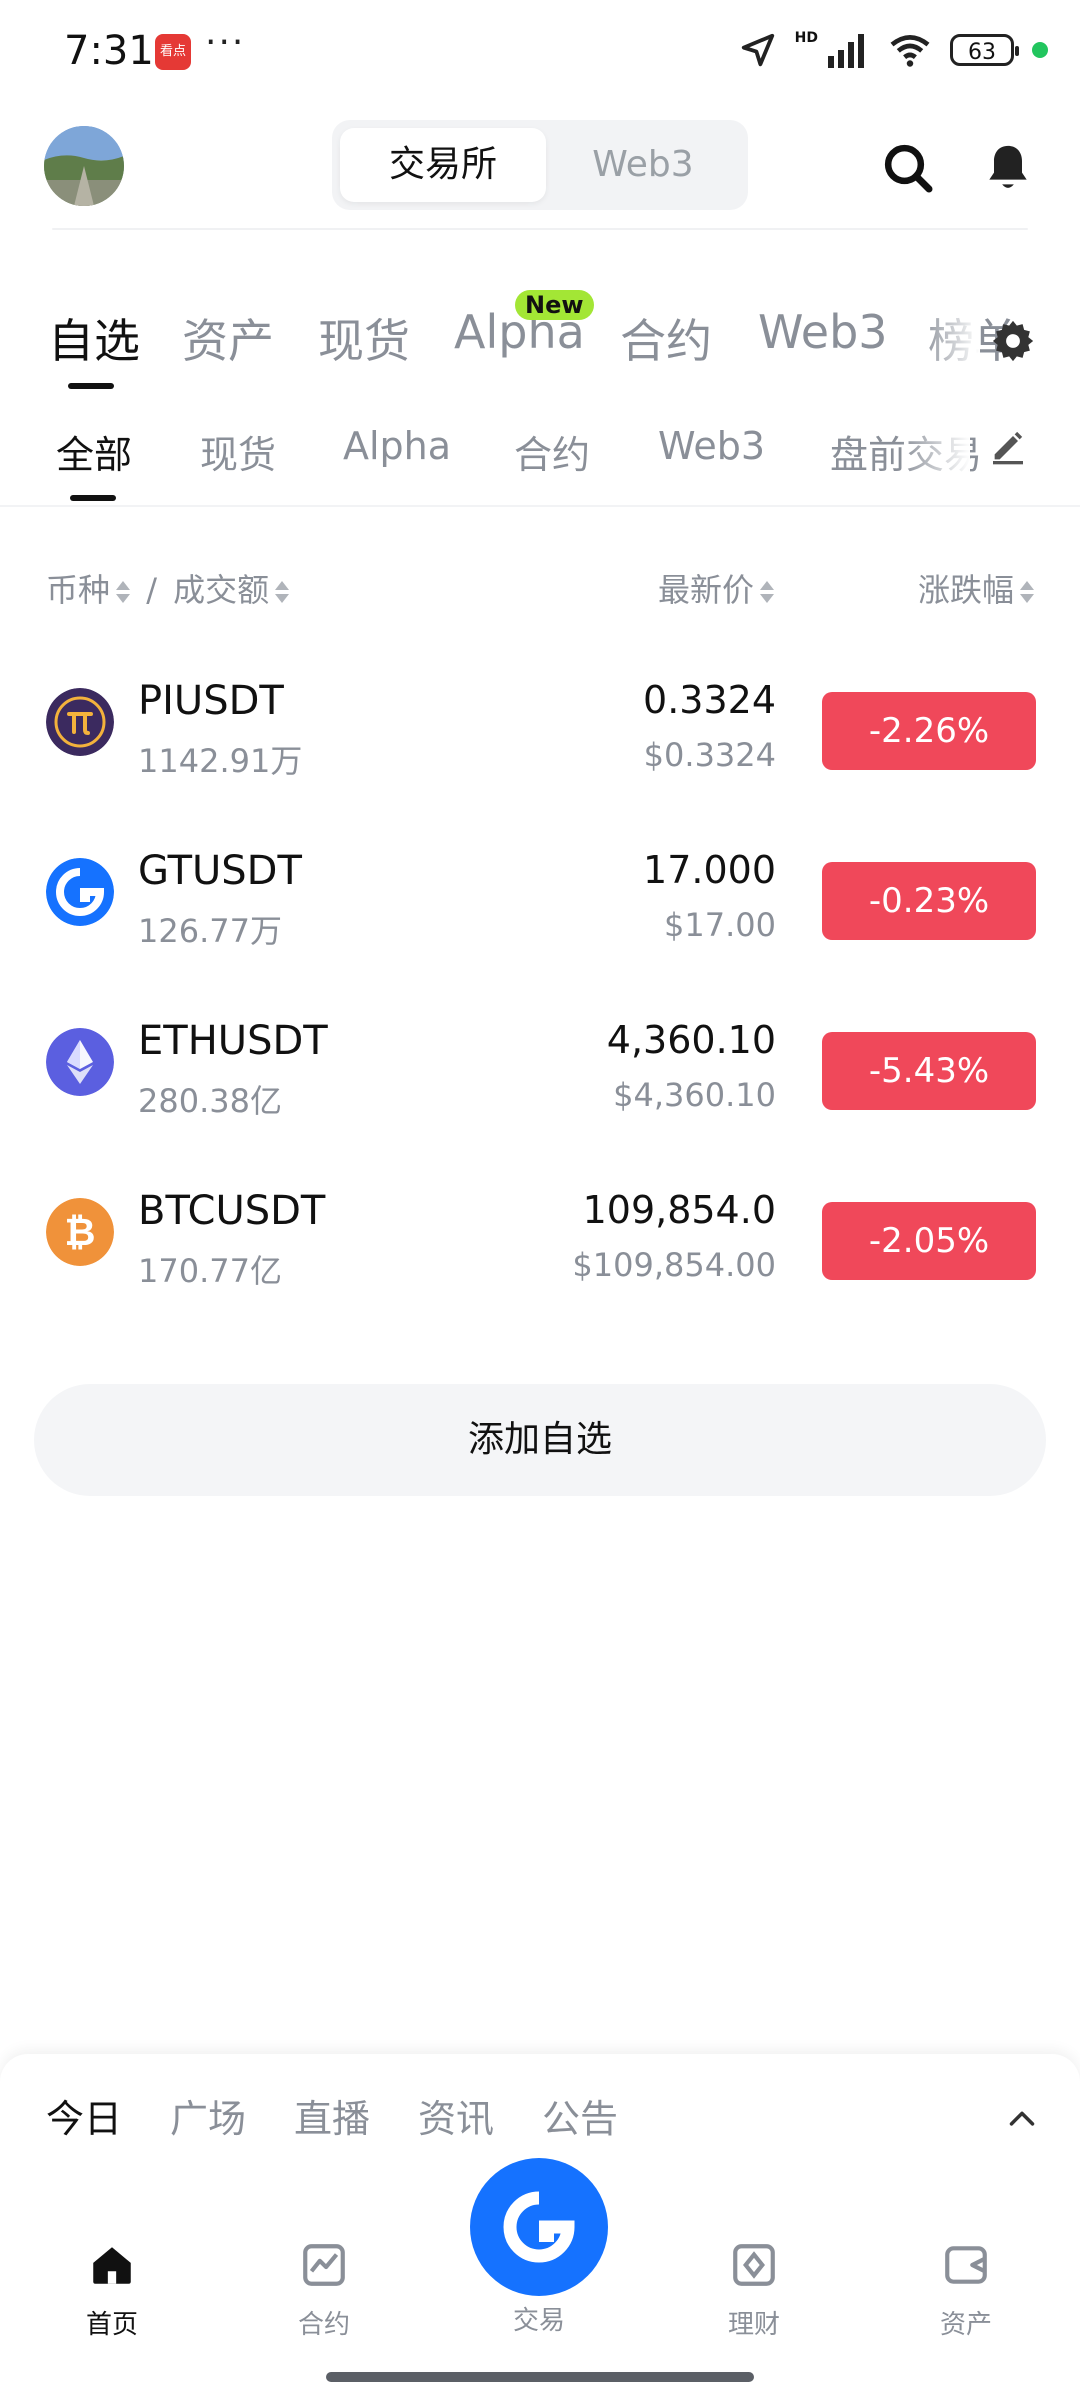 This screenshot has width=1080, height=2400. I want to click on nav-assets: 资产, so click(966, 2290).